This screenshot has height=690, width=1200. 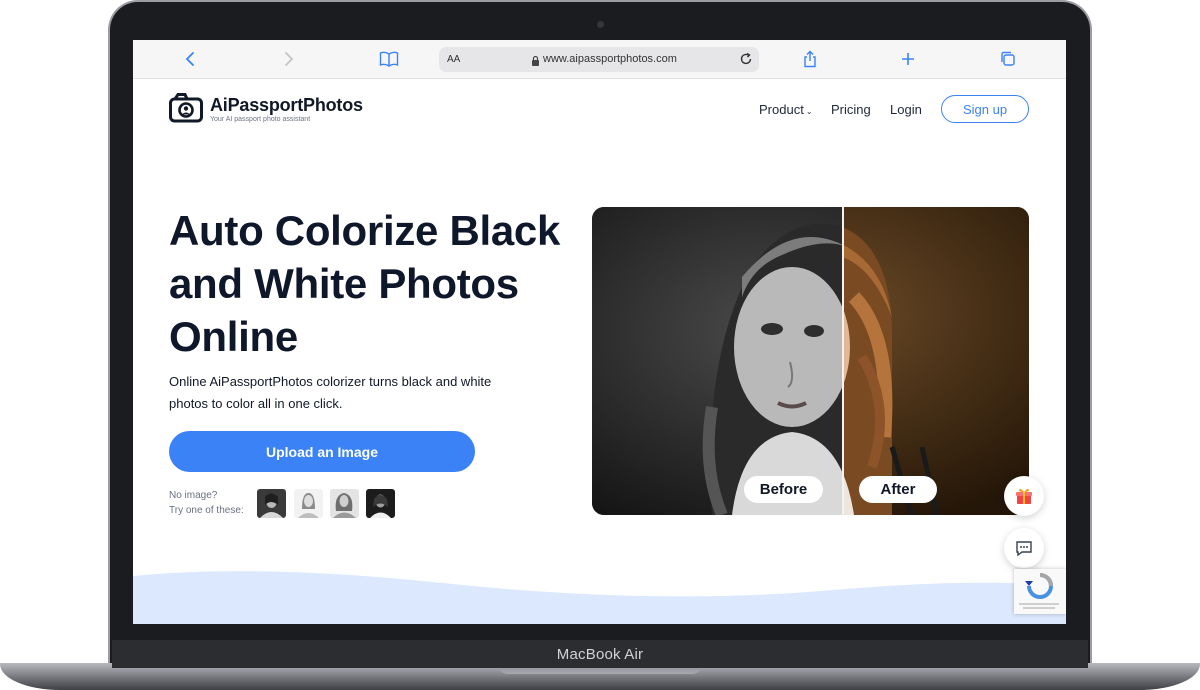 I want to click on nav-pricing: Pricing, so click(x=851, y=109).